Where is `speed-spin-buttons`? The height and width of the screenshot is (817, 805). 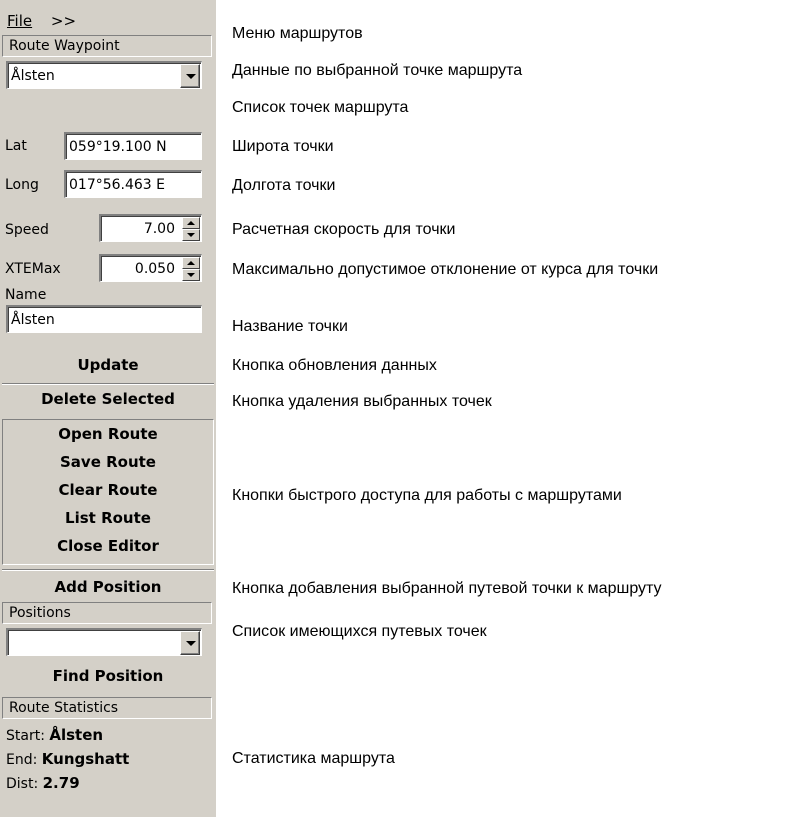
speed-spin-buttons is located at coordinates (191, 229).